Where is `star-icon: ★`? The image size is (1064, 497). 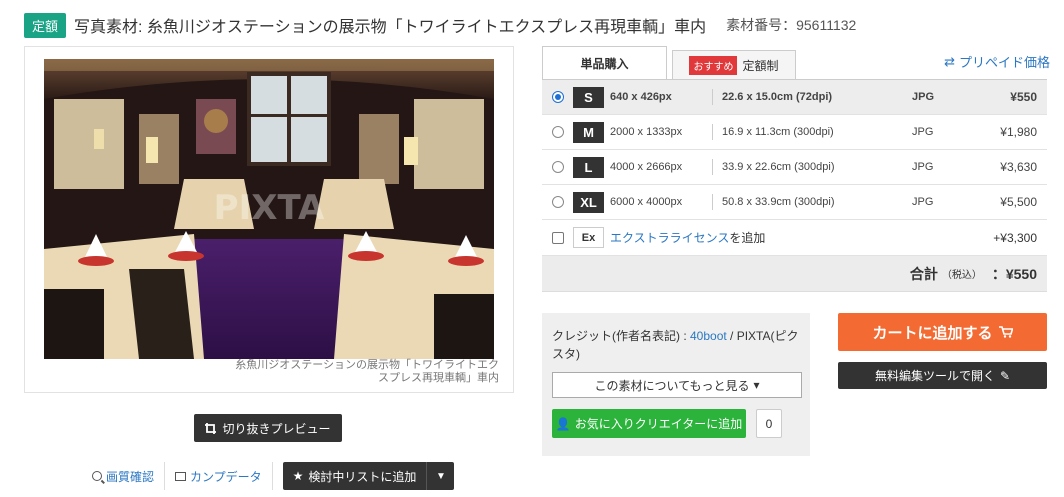
star-icon: ★ is located at coordinates (298, 476).